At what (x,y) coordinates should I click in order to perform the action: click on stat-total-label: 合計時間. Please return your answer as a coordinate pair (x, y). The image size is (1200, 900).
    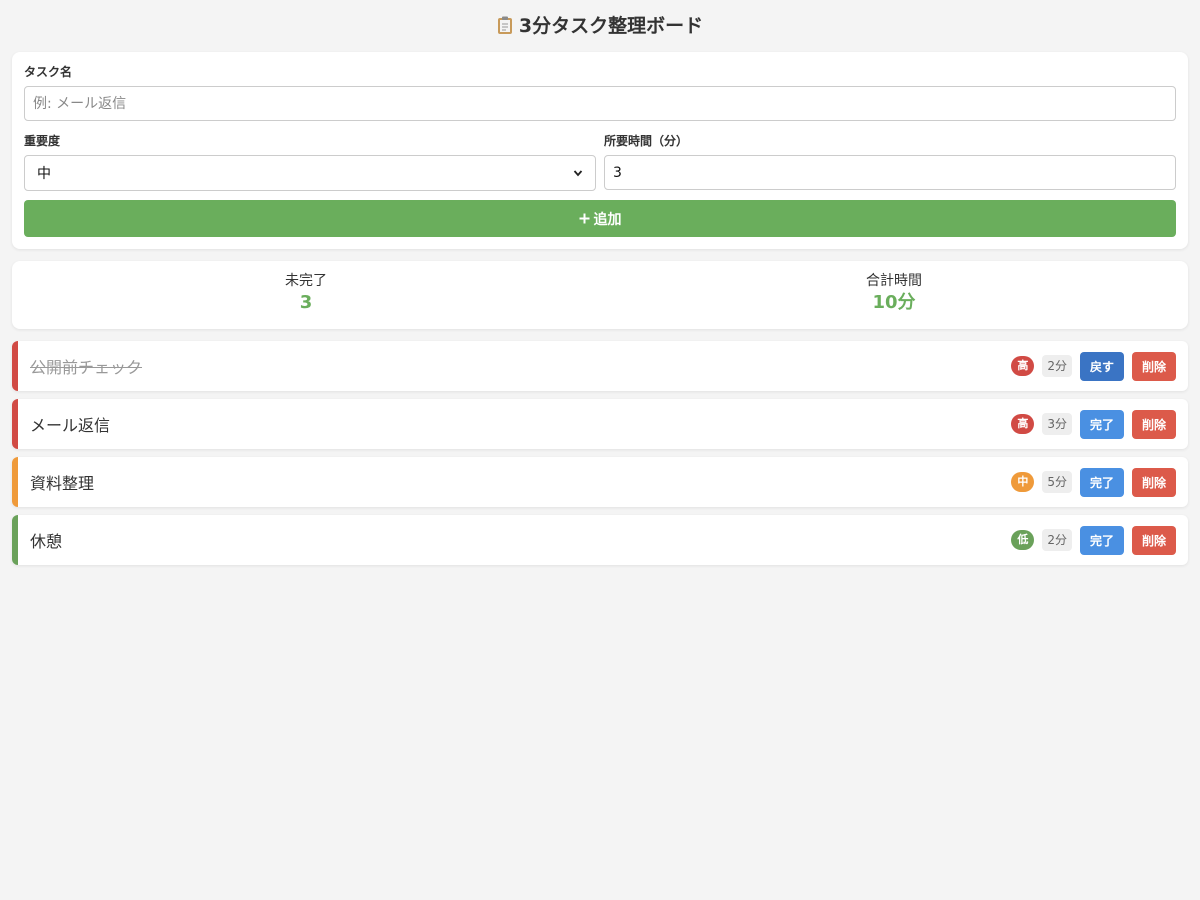
    Looking at the image, I should click on (894, 281).